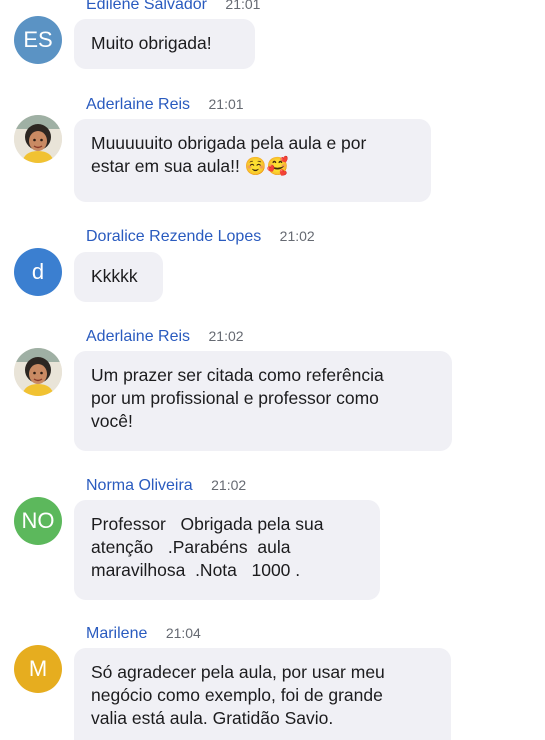 This screenshot has width=545, height=740. I want to click on message-header: Norma Oliveira 21:02, so click(166, 487).